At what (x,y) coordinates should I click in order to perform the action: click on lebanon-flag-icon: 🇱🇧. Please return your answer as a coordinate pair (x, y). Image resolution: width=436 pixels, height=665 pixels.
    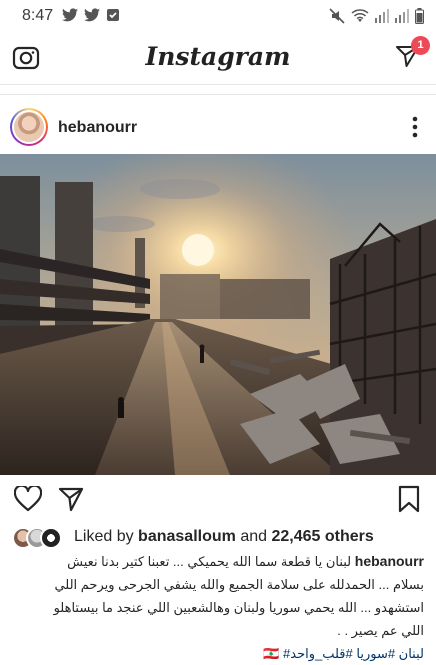
    Looking at the image, I should click on (271, 653).